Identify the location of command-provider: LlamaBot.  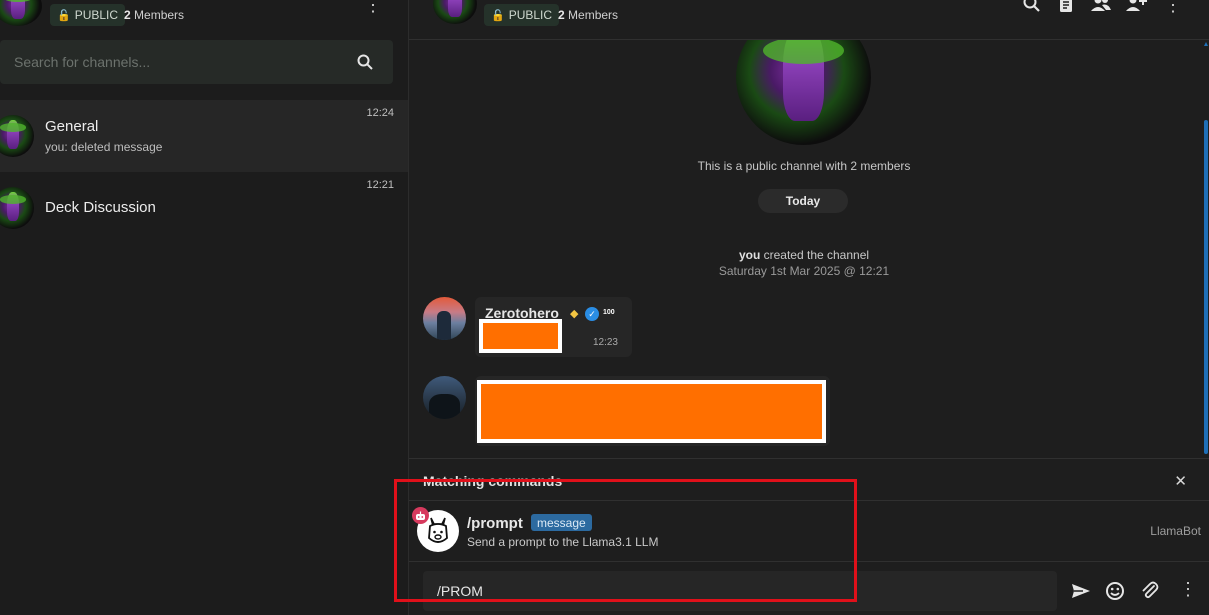
(1175, 531).